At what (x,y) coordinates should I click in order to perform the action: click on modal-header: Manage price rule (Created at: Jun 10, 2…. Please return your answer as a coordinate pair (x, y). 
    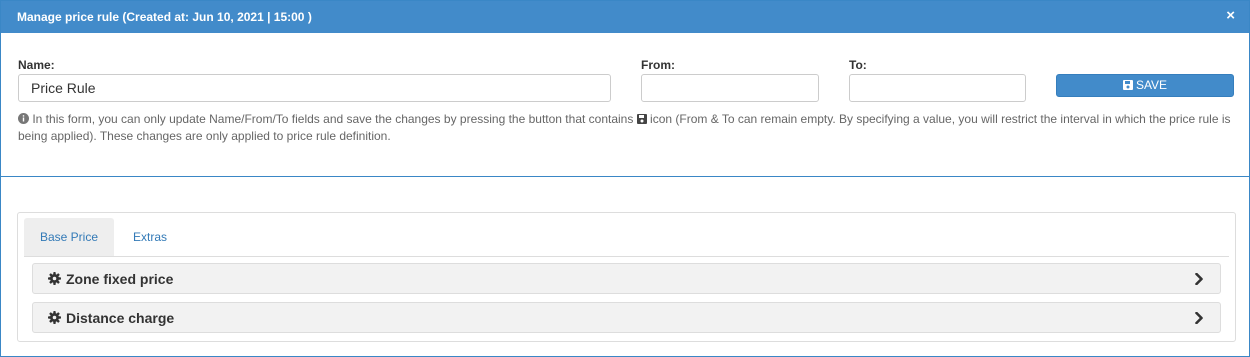
    Looking at the image, I should click on (625, 17).